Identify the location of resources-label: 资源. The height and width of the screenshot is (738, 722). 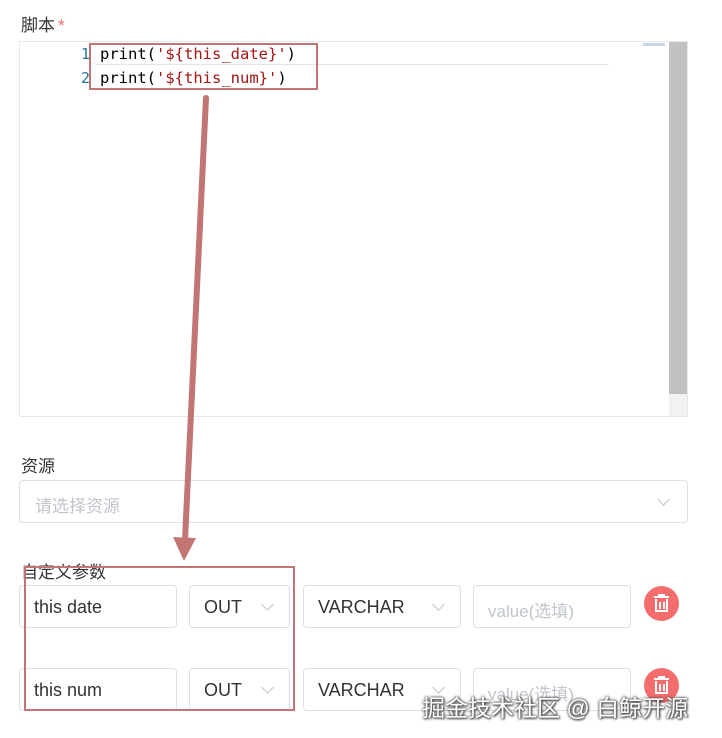
(38, 466).